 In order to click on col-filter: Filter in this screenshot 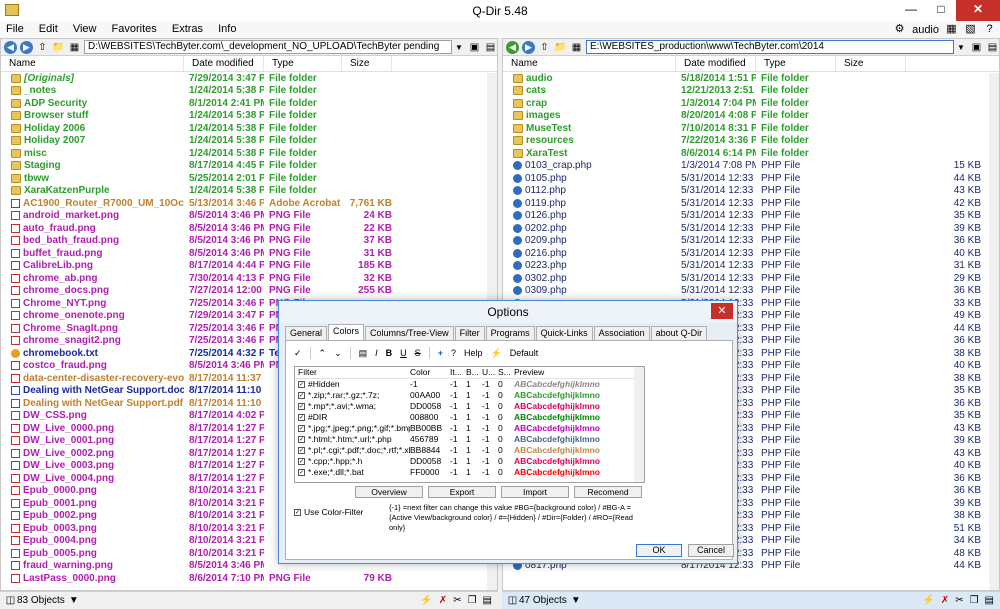, I will do `click(352, 372)`.